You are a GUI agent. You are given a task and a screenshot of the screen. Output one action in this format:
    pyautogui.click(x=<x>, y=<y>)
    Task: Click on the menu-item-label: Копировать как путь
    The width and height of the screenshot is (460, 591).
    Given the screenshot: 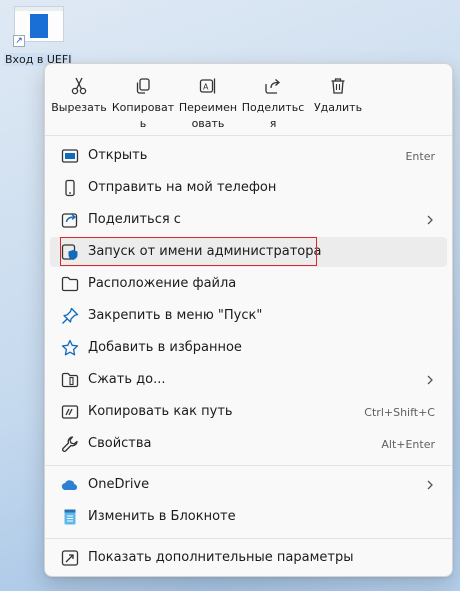 What is the action you would take?
    pyautogui.click(x=160, y=411)
    